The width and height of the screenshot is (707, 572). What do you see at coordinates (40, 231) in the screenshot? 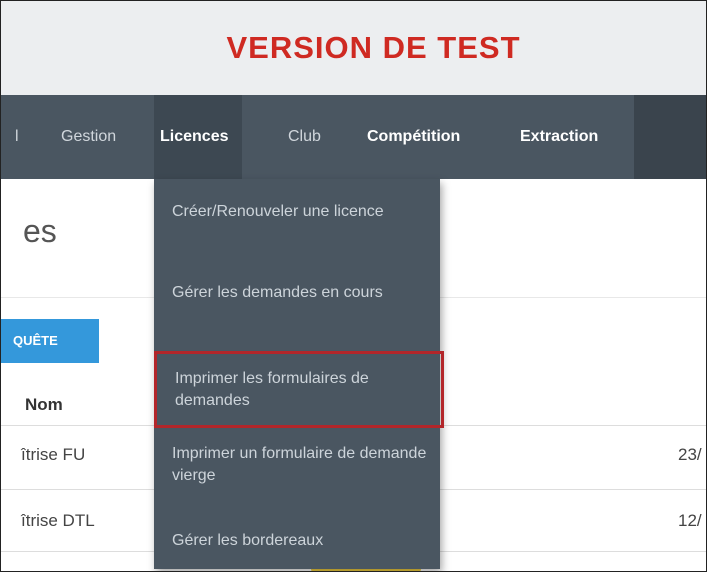
I see `page-title: es` at bounding box center [40, 231].